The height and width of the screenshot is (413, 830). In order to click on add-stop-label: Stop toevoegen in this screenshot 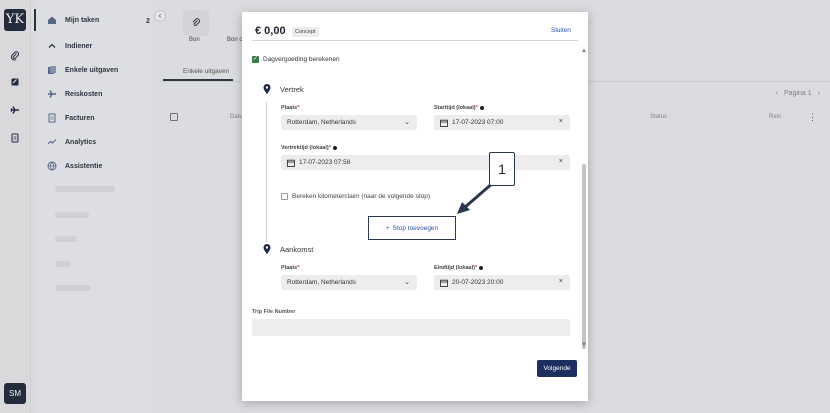, I will do `click(415, 228)`.